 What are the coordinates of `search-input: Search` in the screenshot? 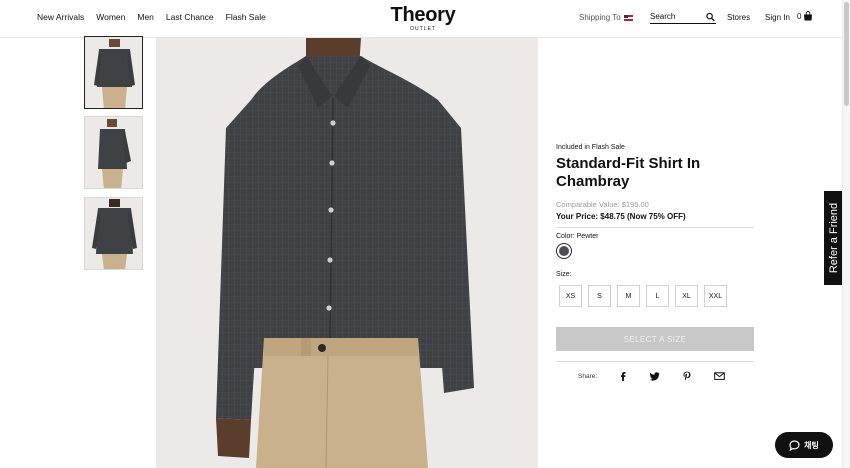 It's located at (683, 18).